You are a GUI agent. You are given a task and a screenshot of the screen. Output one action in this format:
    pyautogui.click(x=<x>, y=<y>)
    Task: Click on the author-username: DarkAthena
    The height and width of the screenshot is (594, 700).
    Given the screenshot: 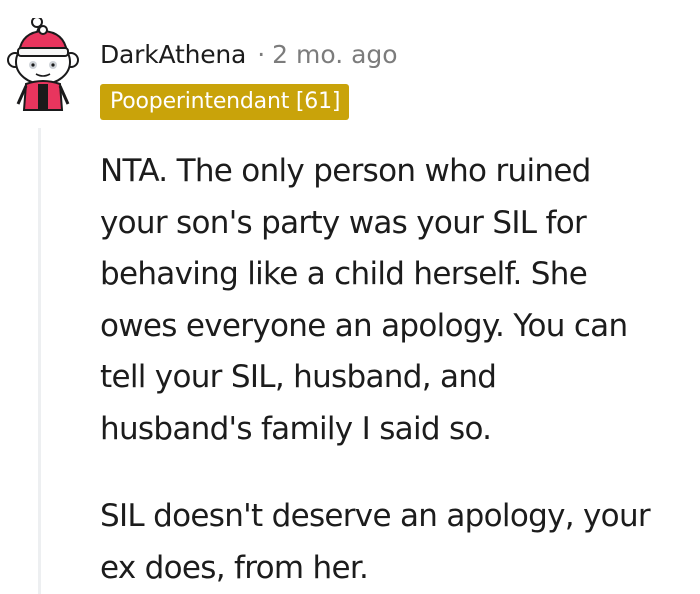 What is the action you would take?
    pyautogui.click(x=173, y=54)
    